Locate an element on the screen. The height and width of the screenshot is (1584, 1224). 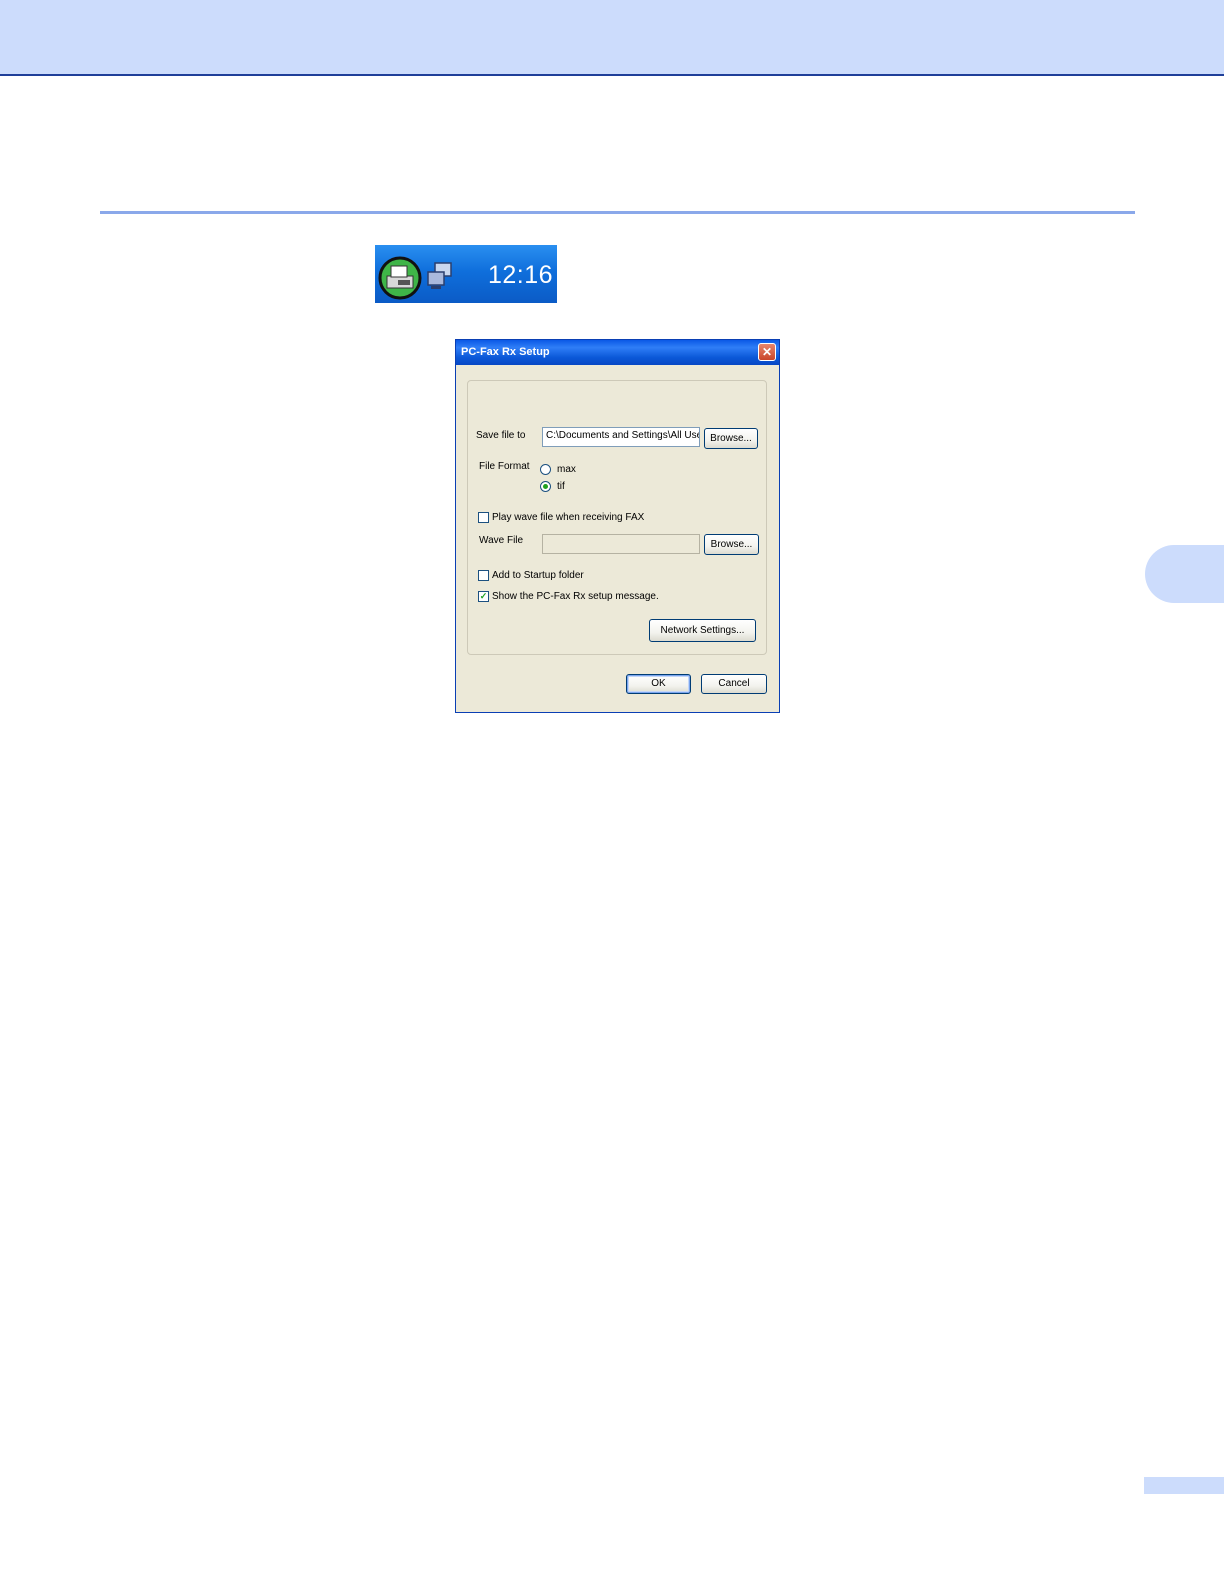
cancel-button: Cancel is located at coordinates (734, 684).